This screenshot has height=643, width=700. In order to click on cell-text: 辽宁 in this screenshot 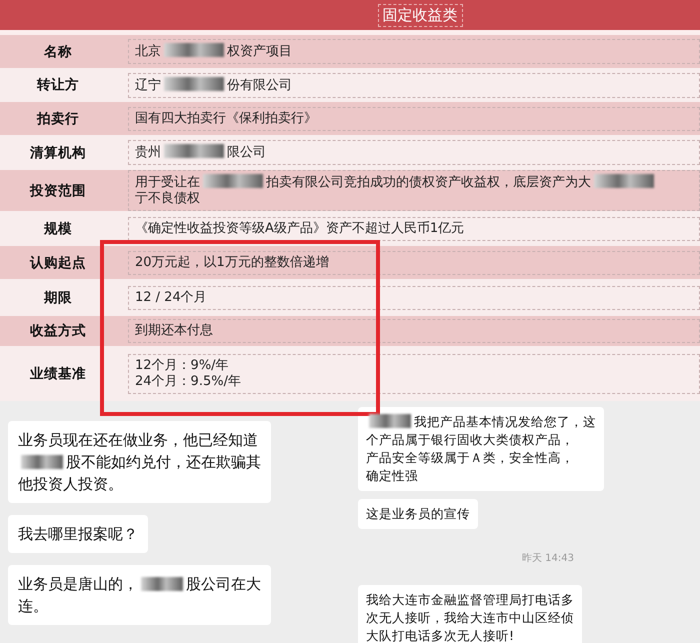, I will do `click(148, 85)`.